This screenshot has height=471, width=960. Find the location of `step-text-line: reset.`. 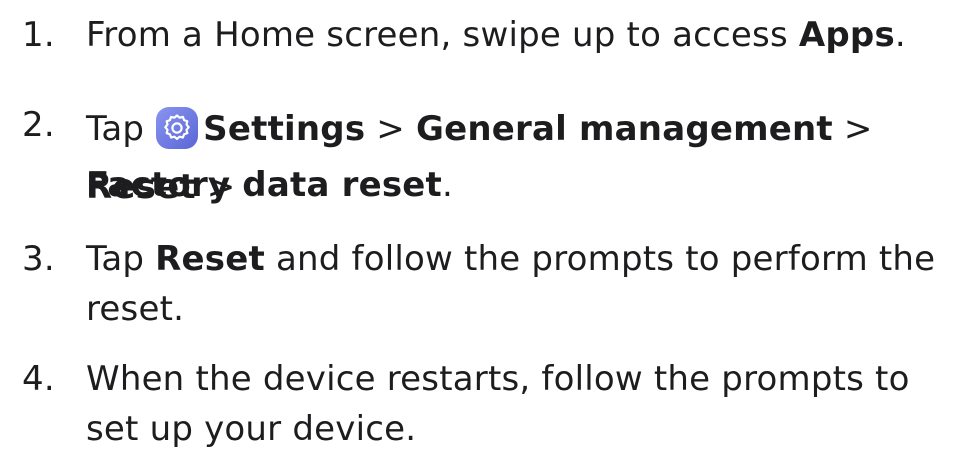

step-text-line: reset. is located at coordinates (135, 309).